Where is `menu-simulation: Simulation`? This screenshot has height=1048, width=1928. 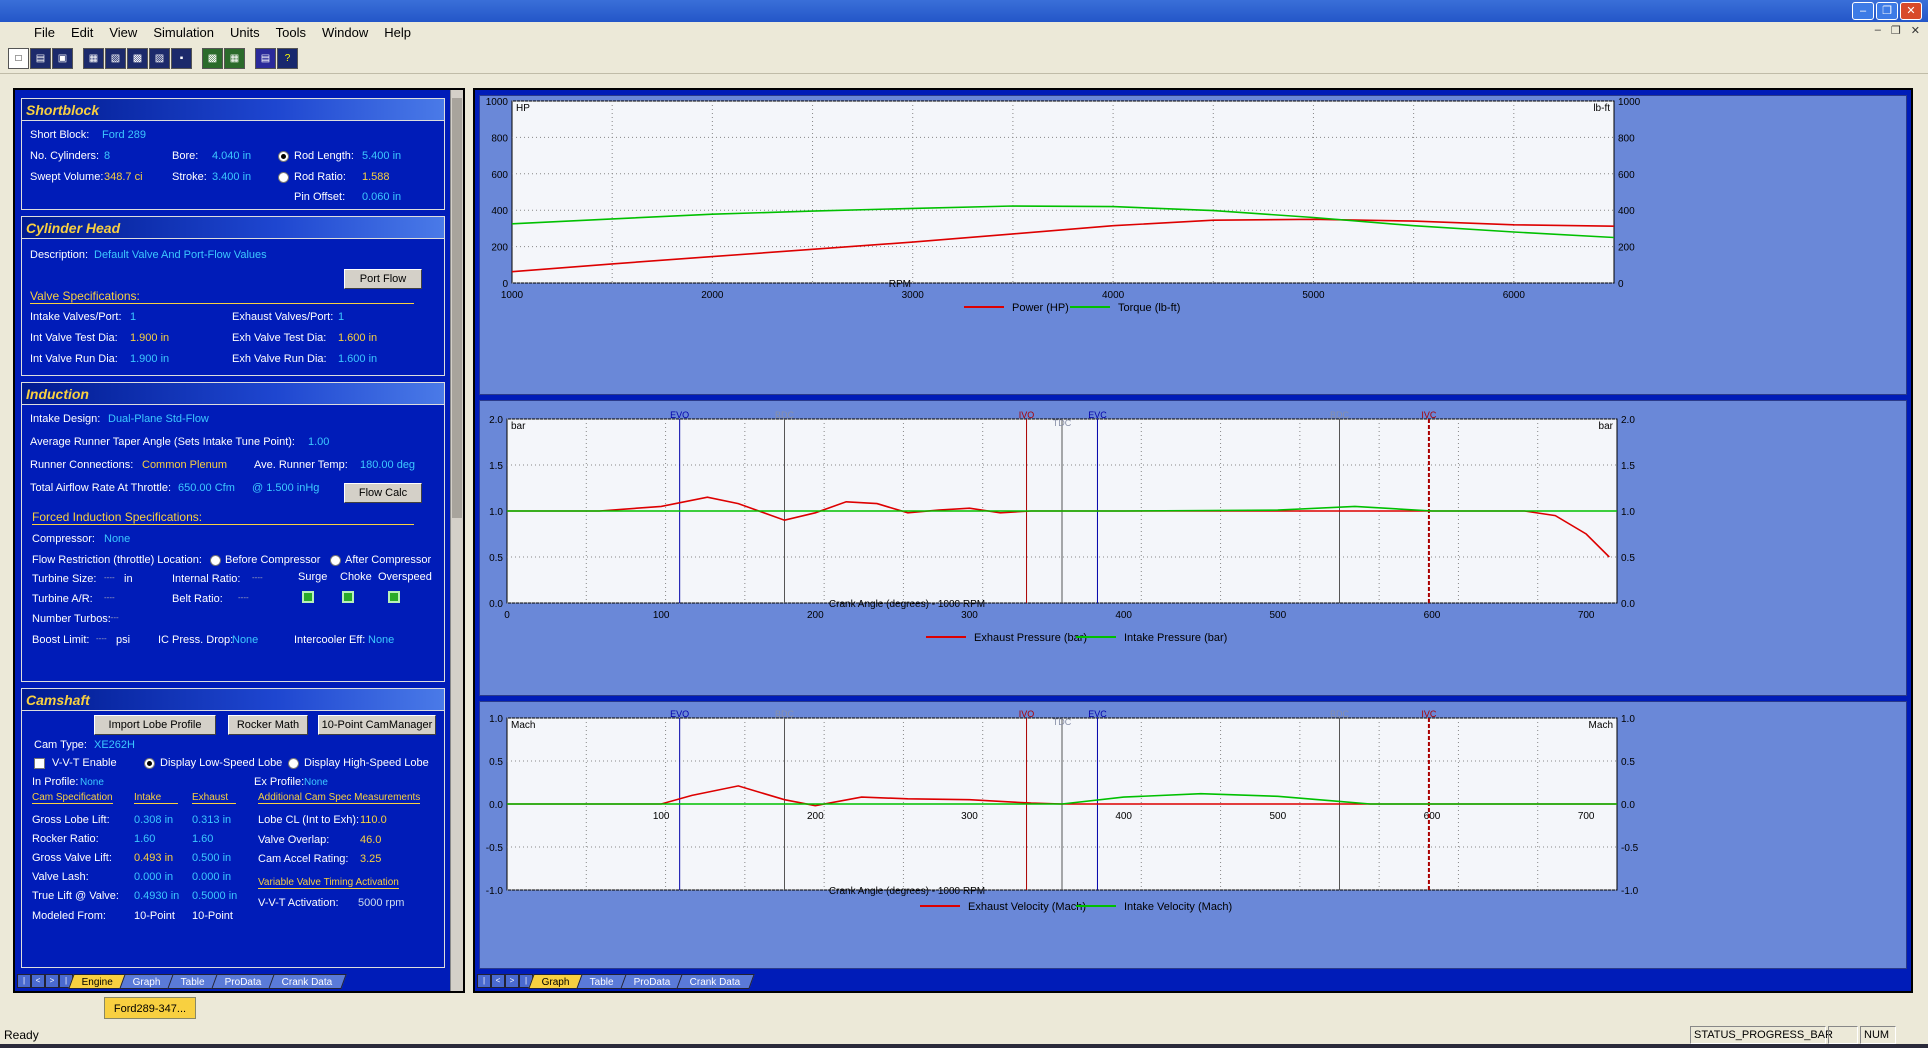
menu-simulation: Simulation is located at coordinates (183, 33).